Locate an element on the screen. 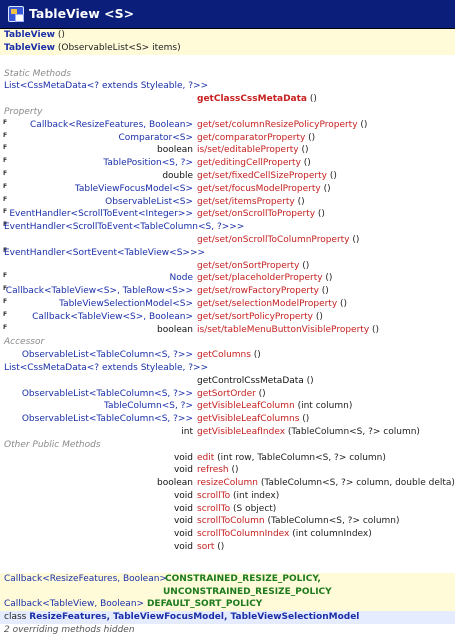 The height and width of the screenshot is (641, 455). return-type: TableViewSelectionModel<S> is located at coordinates (126, 304).